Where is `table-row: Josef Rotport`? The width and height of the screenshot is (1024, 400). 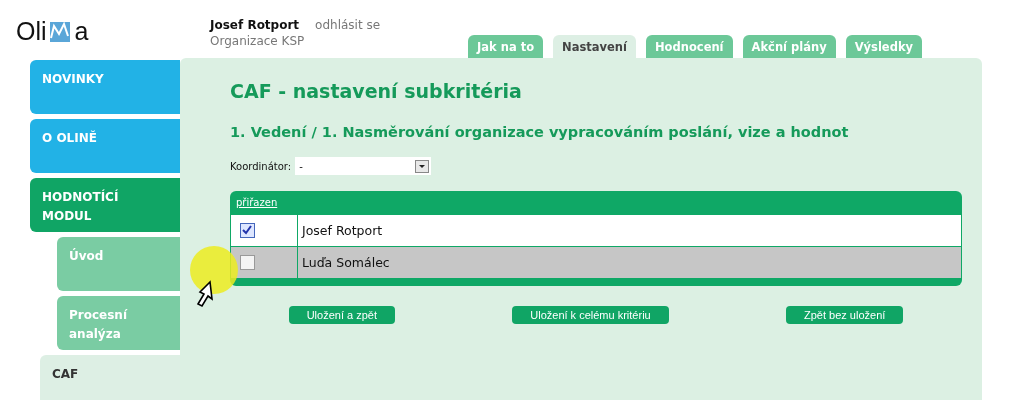
table-row: Josef Rotport is located at coordinates (596, 230).